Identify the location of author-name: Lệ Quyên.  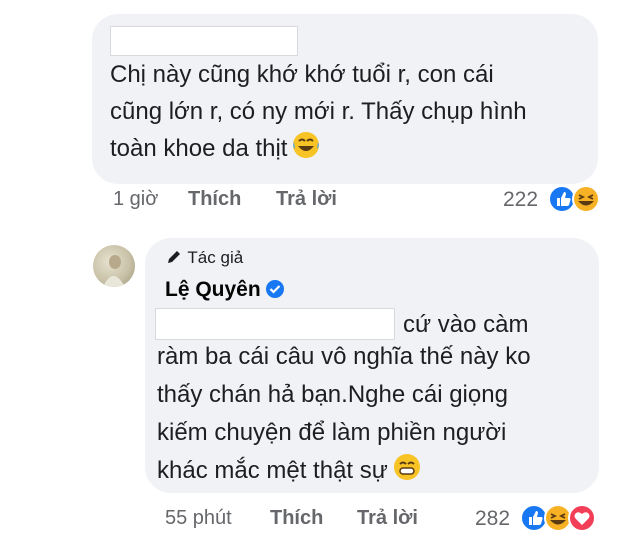
(225, 290).